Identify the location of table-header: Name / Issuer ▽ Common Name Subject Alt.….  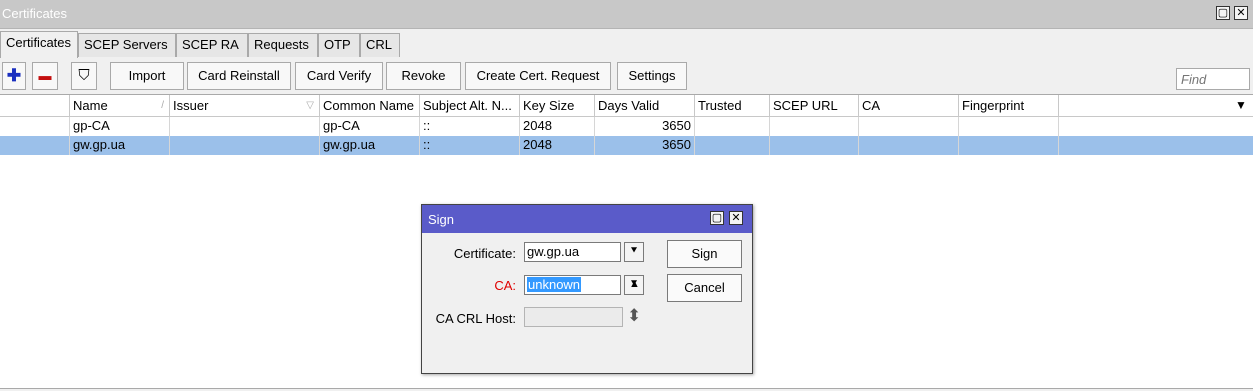
(626, 106).